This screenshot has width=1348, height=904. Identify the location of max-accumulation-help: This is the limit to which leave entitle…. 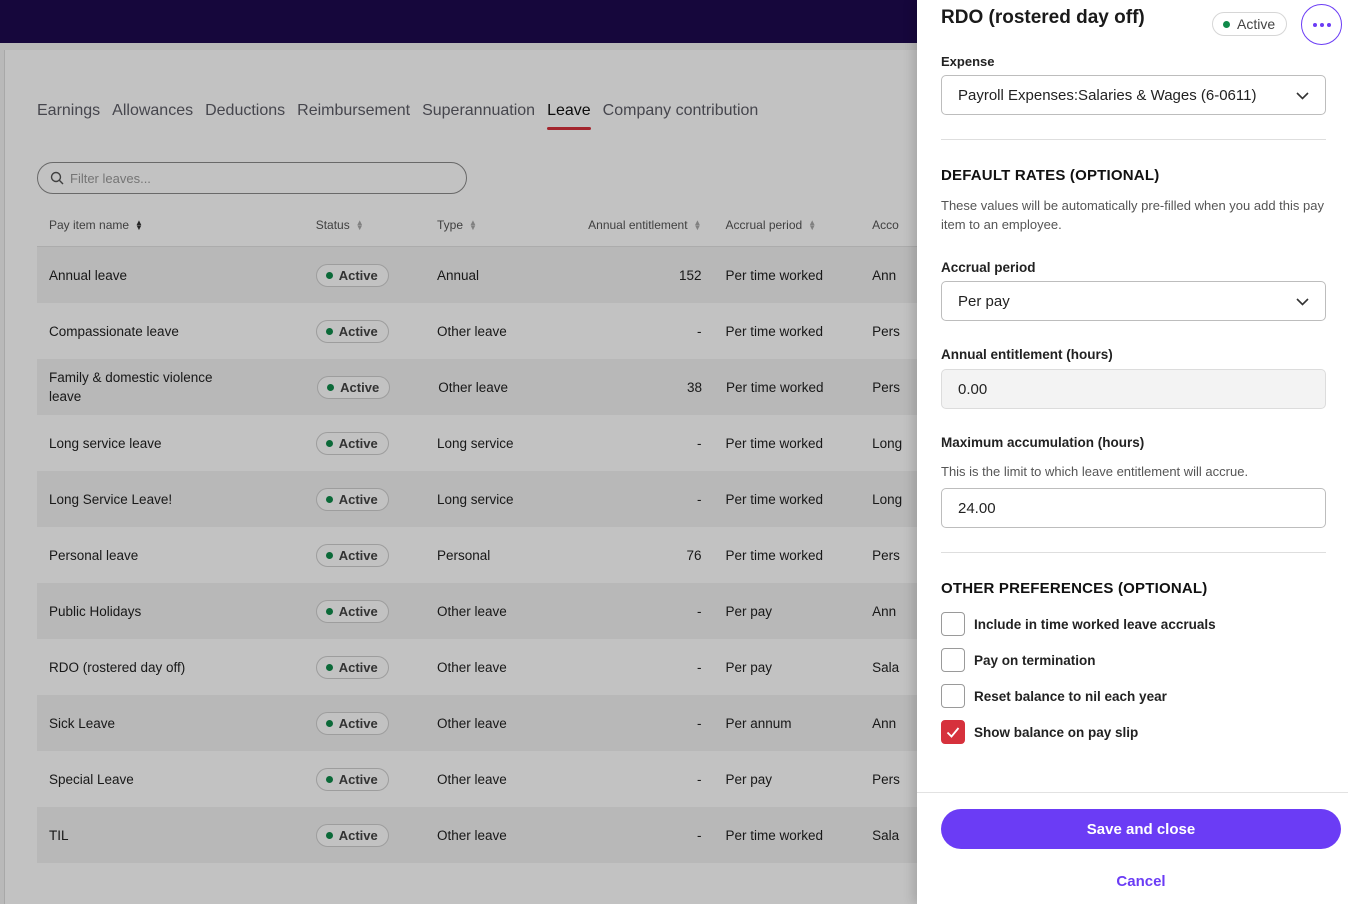
(1095, 471).